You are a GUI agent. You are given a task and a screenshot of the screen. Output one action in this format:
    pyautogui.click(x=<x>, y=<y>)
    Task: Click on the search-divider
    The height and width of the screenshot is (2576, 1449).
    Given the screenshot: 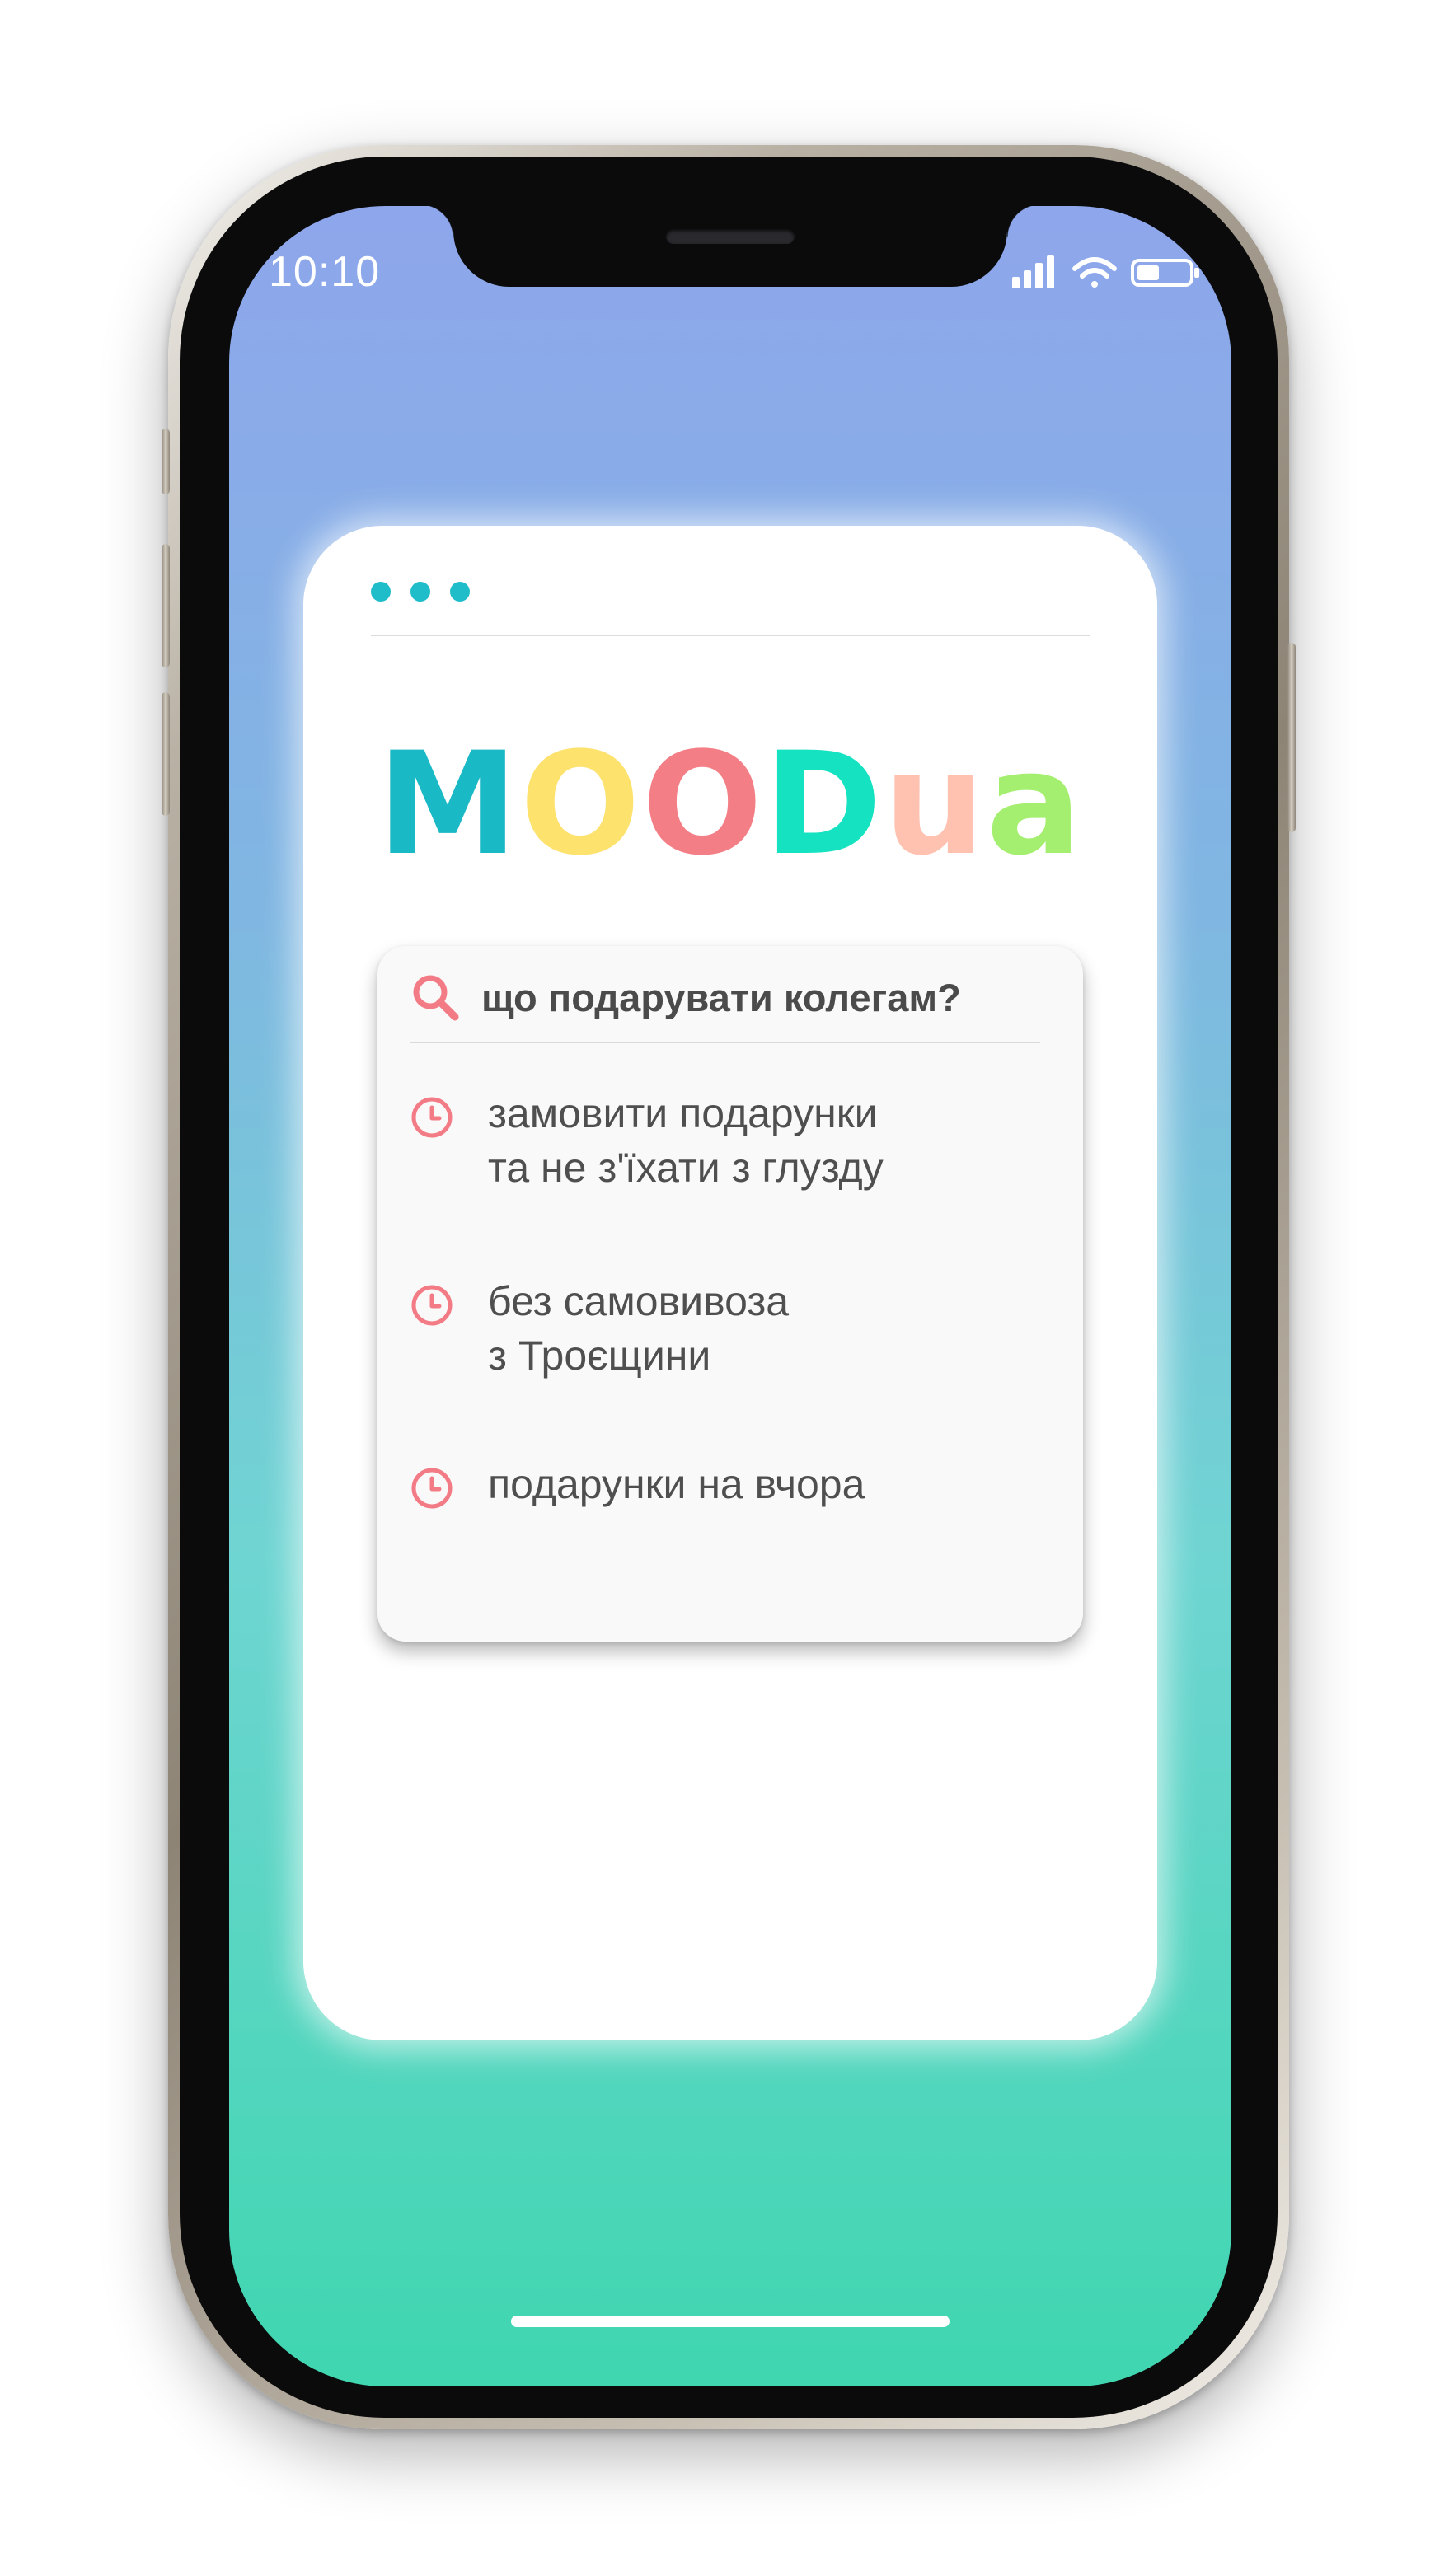 What is the action you would take?
    pyautogui.click(x=725, y=1042)
    